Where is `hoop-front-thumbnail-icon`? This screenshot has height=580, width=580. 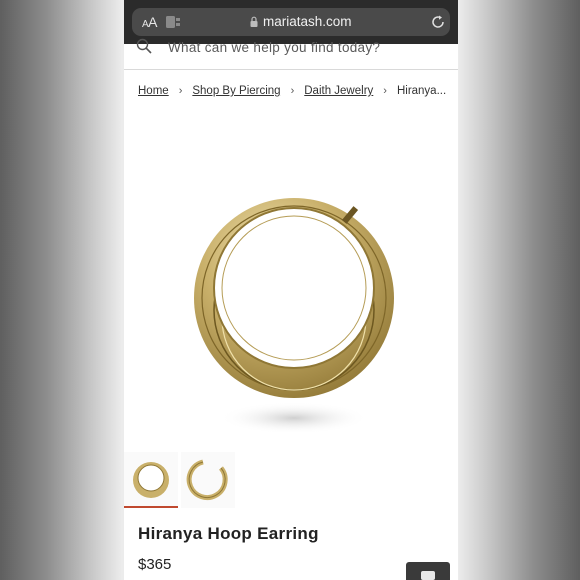 hoop-front-thumbnail-icon is located at coordinates (151, 480).